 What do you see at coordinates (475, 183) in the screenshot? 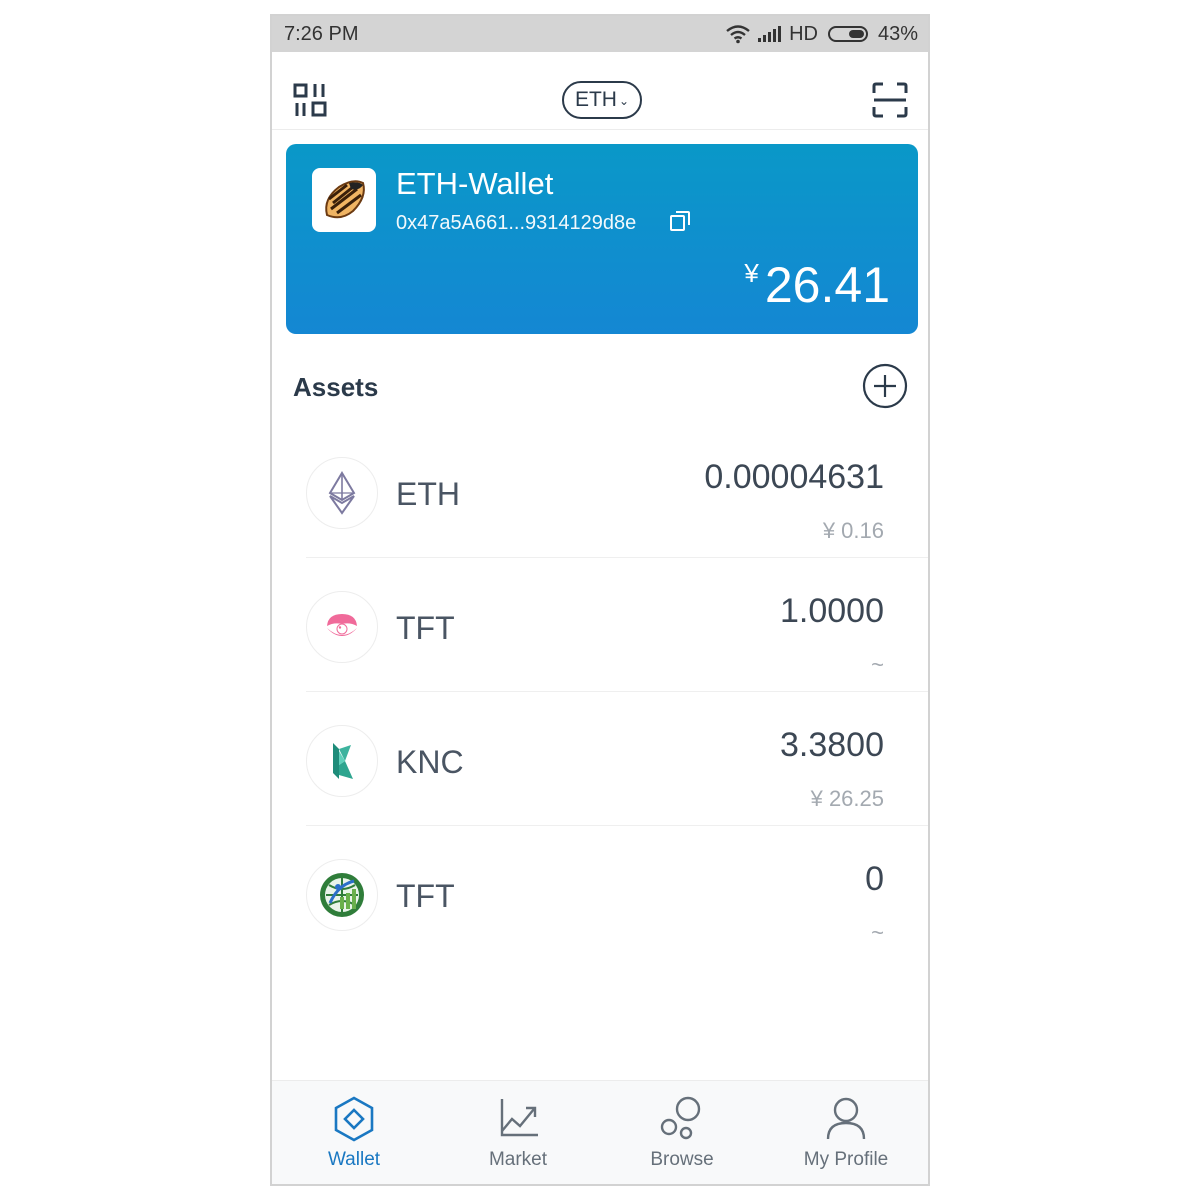
I see `wallet-name: ETH-Wallet` at bounding box center [475, 183].